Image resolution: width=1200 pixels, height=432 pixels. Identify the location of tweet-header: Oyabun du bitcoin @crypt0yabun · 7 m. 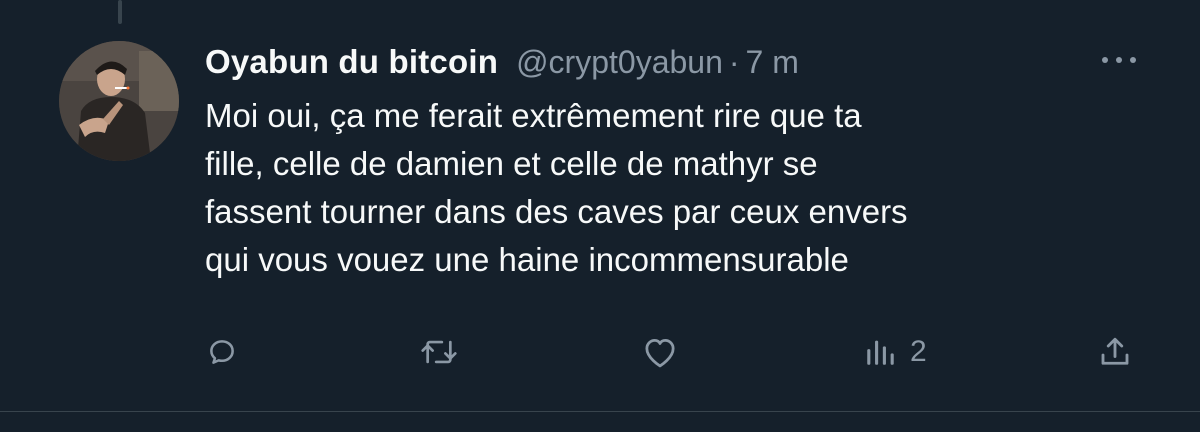
(502, 62).